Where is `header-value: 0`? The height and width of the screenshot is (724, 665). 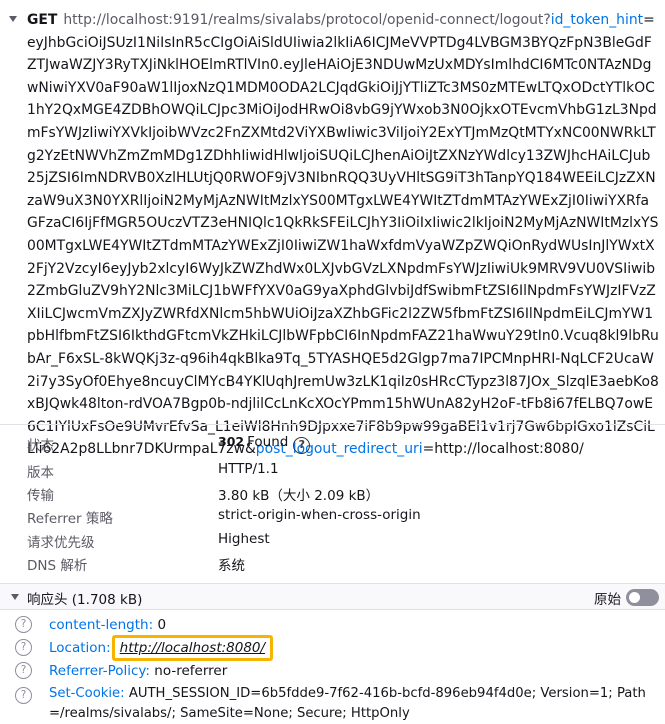
header-value: 0 is located at coordinates (162, 625).